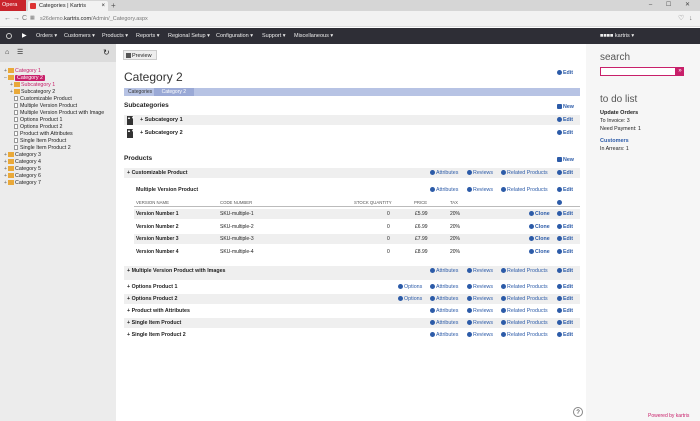 The width and height of the screenshot is (700, 421). Describe the element at coordinates (54, 155) in the screenshot. I see `tree-item: + Category 3` at that location.